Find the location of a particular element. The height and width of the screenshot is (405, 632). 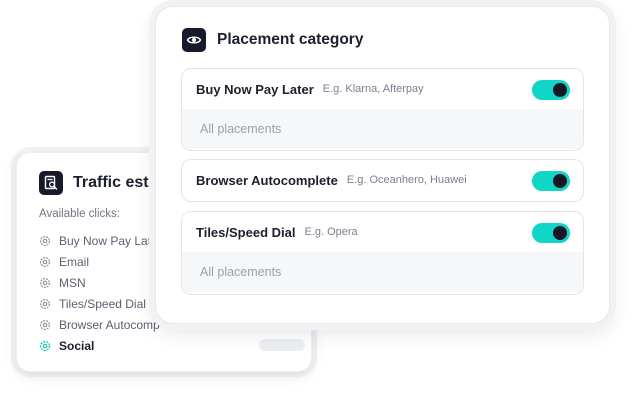

click-item-label: Browser Autocomp is located at coordinates (109, 324).